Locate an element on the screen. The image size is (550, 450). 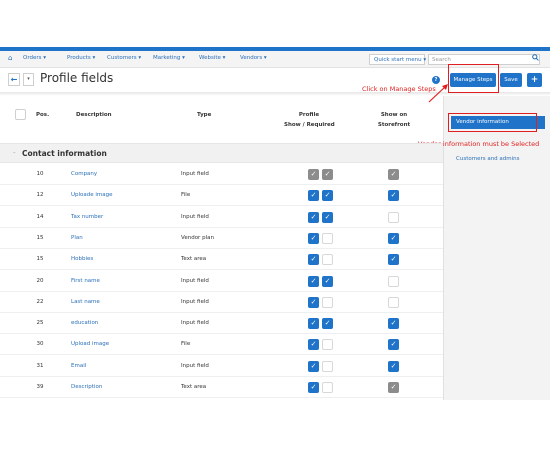
row-description-link: Tax number is located at coordinates (87, 217).